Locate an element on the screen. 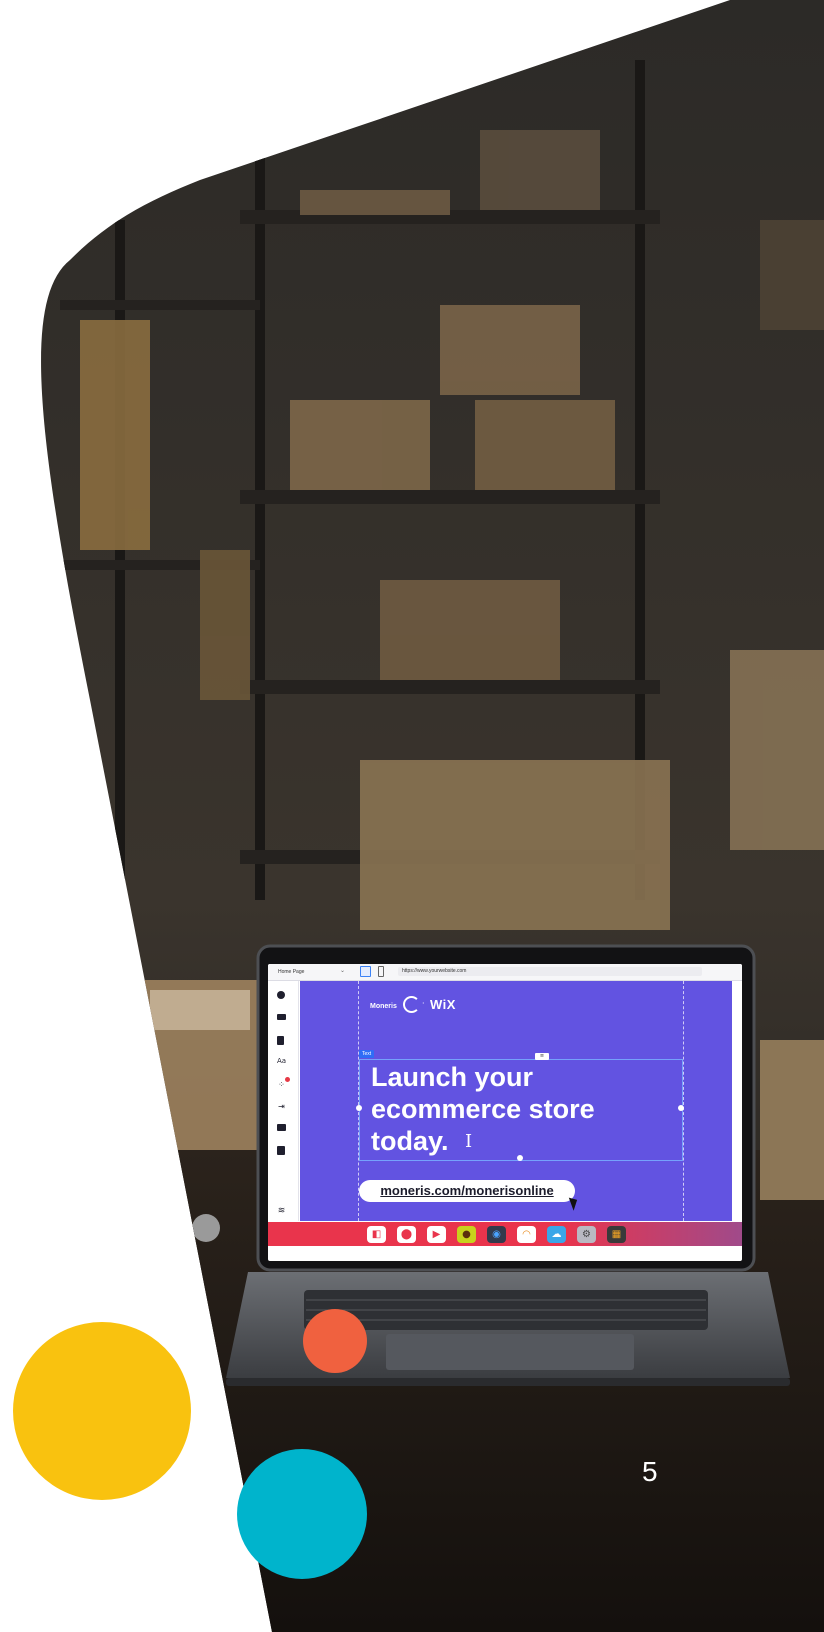  cms-icon is located at coordinates (281, 1150).